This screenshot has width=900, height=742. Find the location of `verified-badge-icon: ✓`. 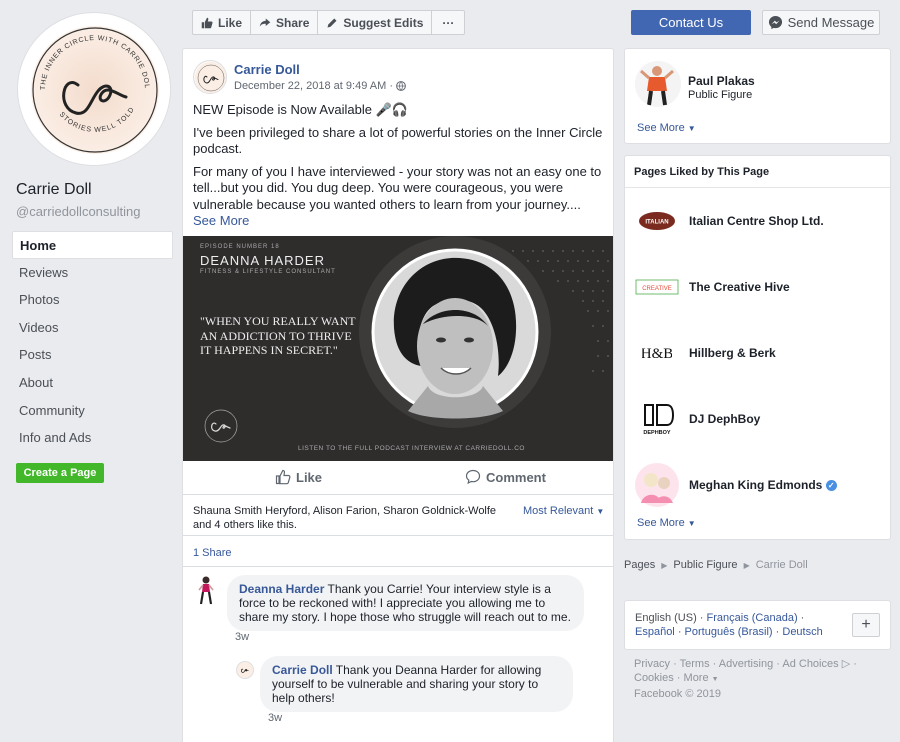

verified-badge-icon: ✓ is located at coordinates (831, 486).